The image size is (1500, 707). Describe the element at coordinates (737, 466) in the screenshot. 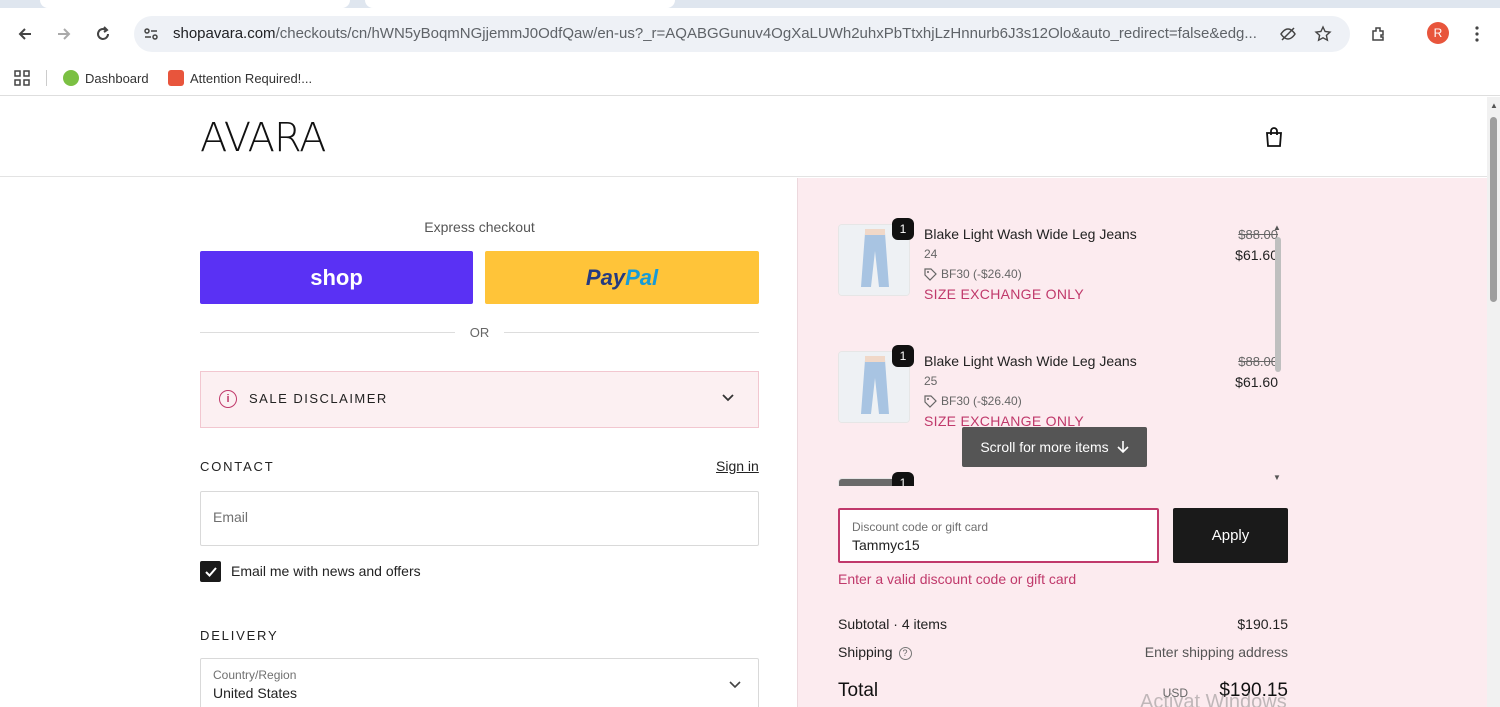

I see `sign-in-link: Sign in` at that location.